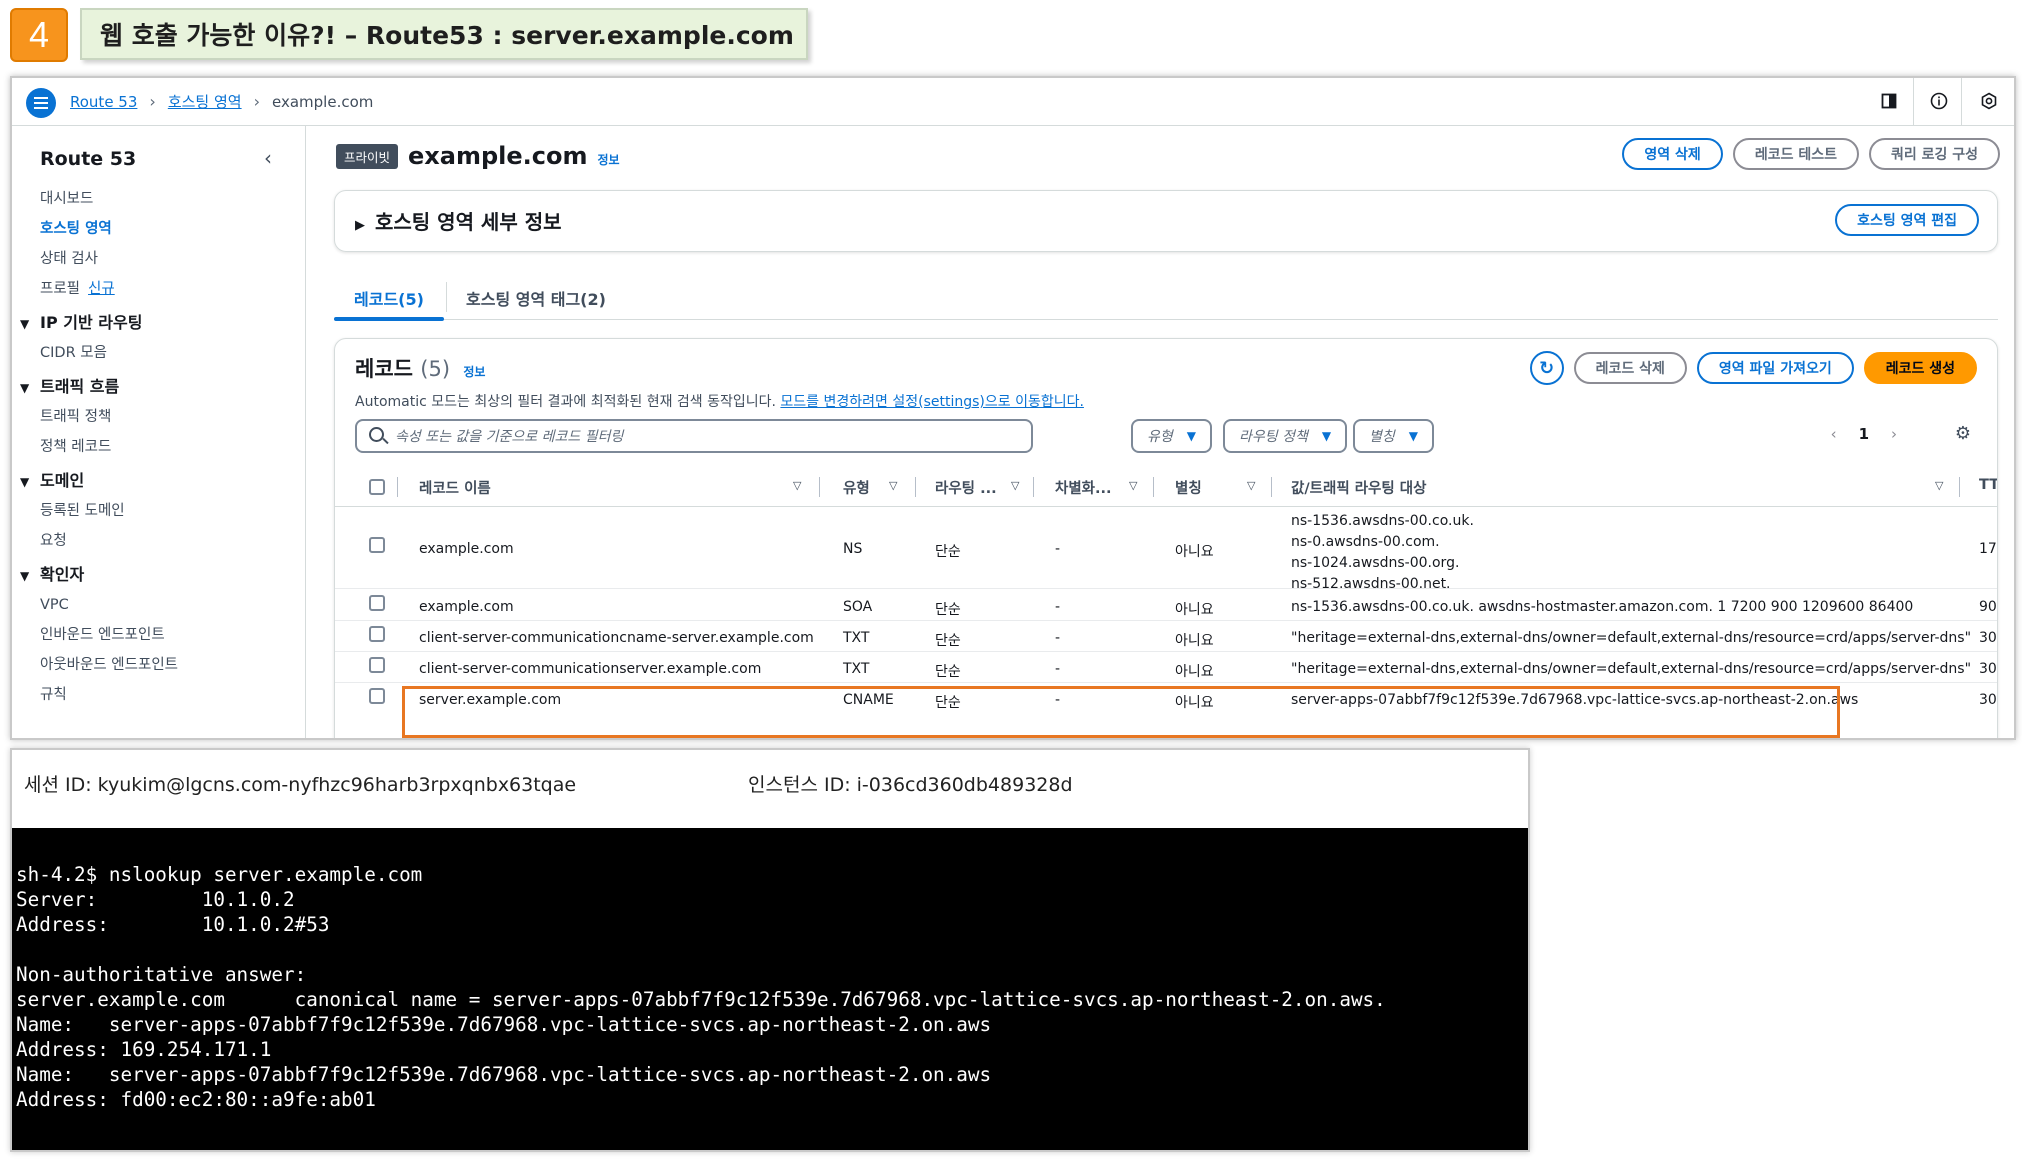 The height and width of the screenshot is (1159, 2022). What do you see at coordinates (1672, 154) in the screenshot?
I see `delete-zone-button: 영역 삭제` at bounding box center [1672, 154].